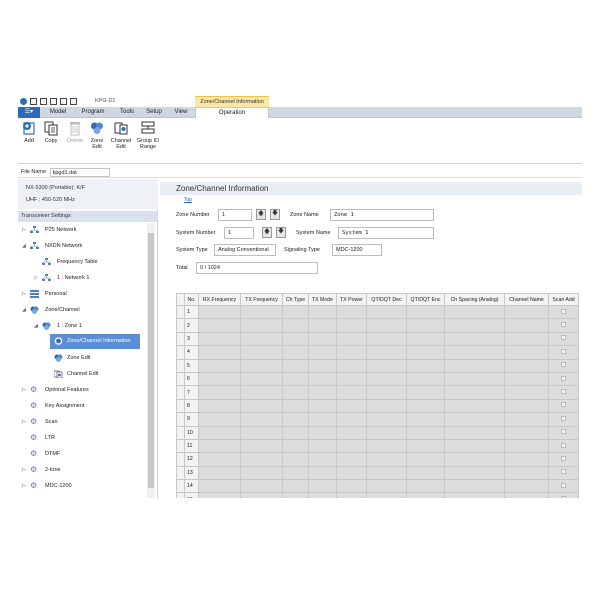 Image resolution: width=600 pixels, height=600 pixels. I want to click on top-link: Top, so click(188, 200).